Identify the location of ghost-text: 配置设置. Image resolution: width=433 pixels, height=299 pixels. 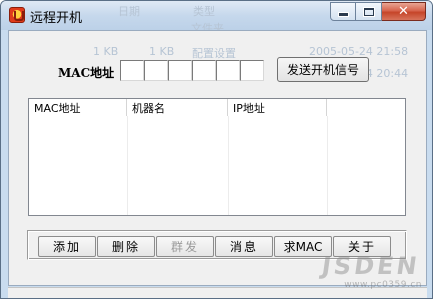
(214, 53).